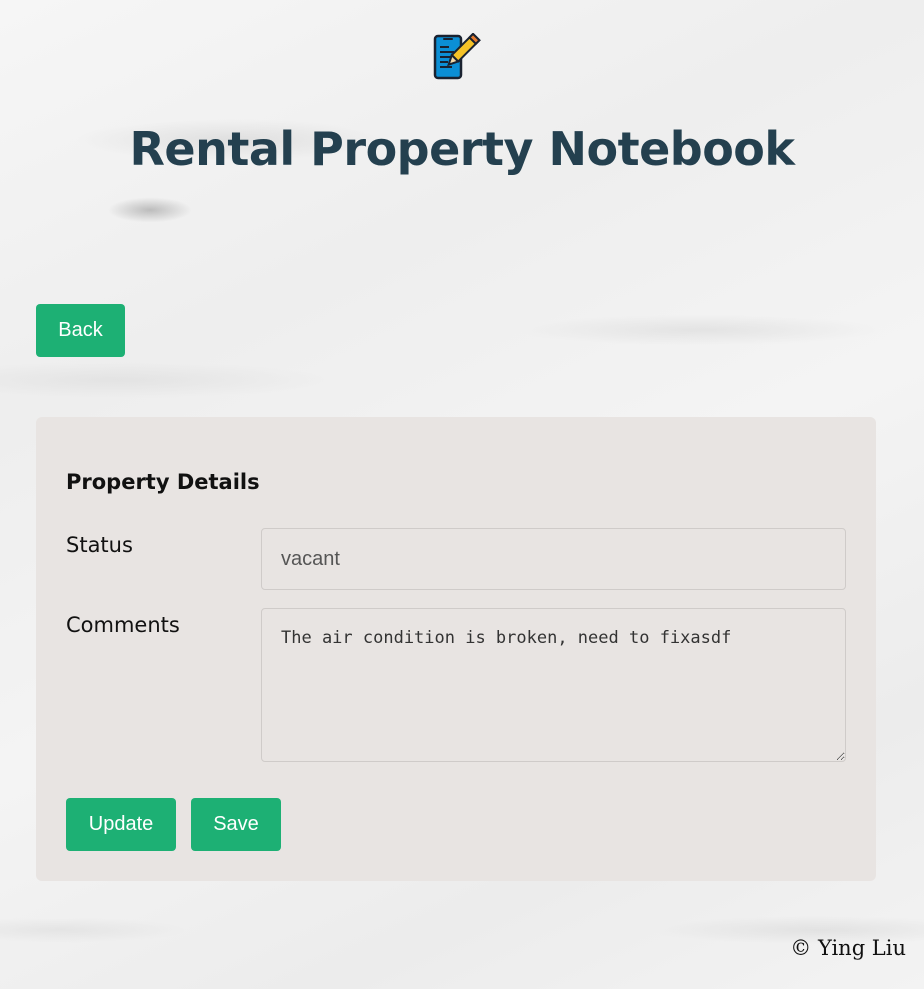 The height and width of the screenshot is (989, 924). I want to click on card-title: Property Details, so click(163, 482).